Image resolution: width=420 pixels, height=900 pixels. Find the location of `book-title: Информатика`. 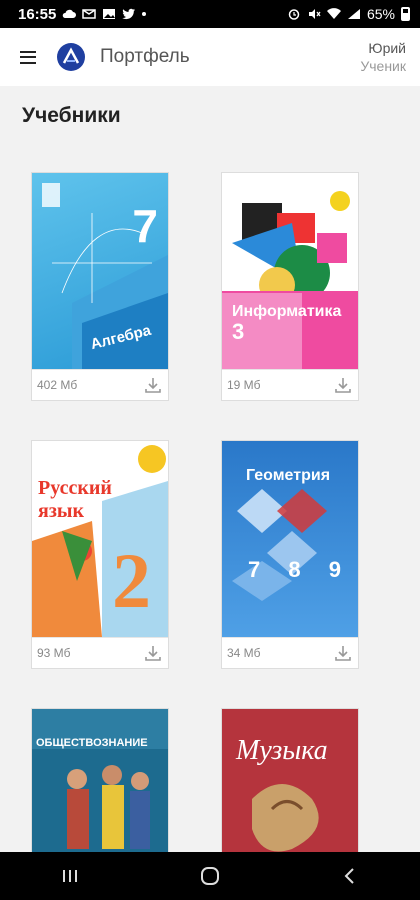

book-title: Информатика is located at coordinates (287, 311).